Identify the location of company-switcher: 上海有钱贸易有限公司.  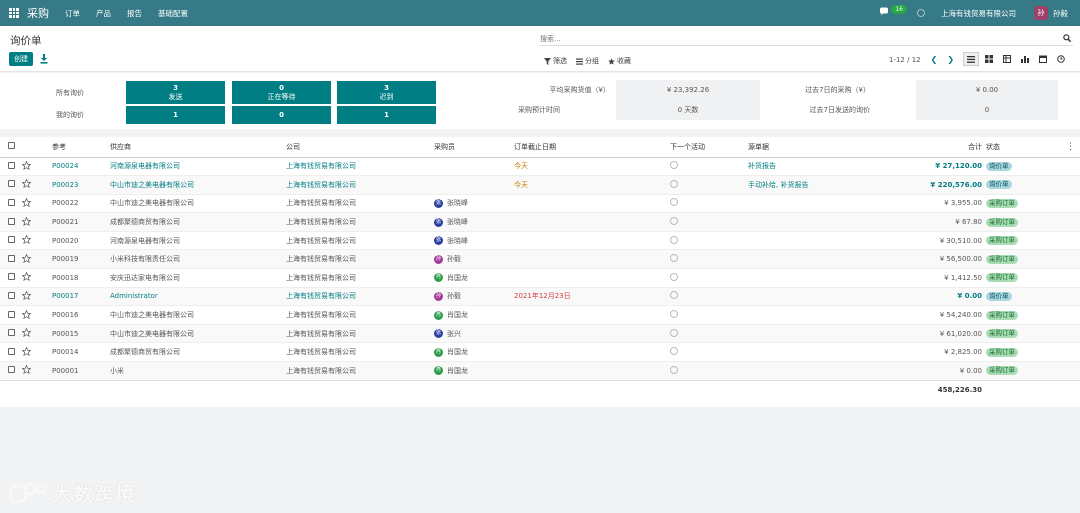
(978, 13).